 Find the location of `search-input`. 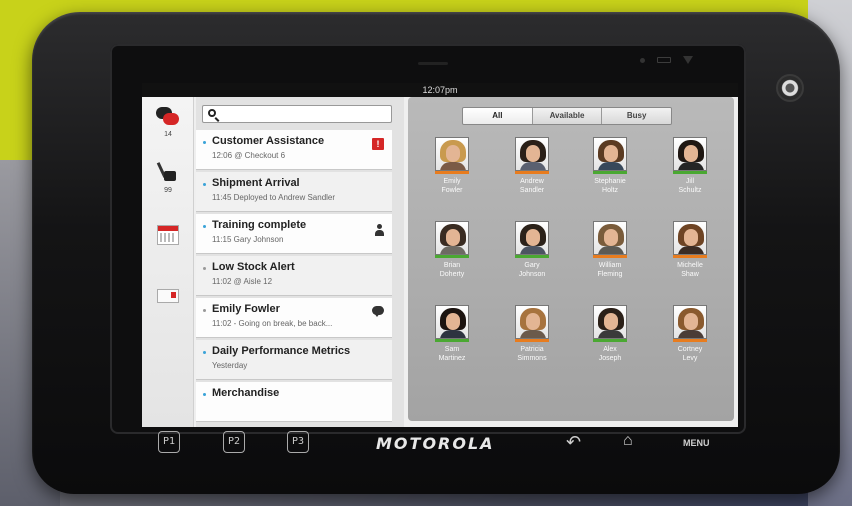

search-input is located at coordinates (305, 114).